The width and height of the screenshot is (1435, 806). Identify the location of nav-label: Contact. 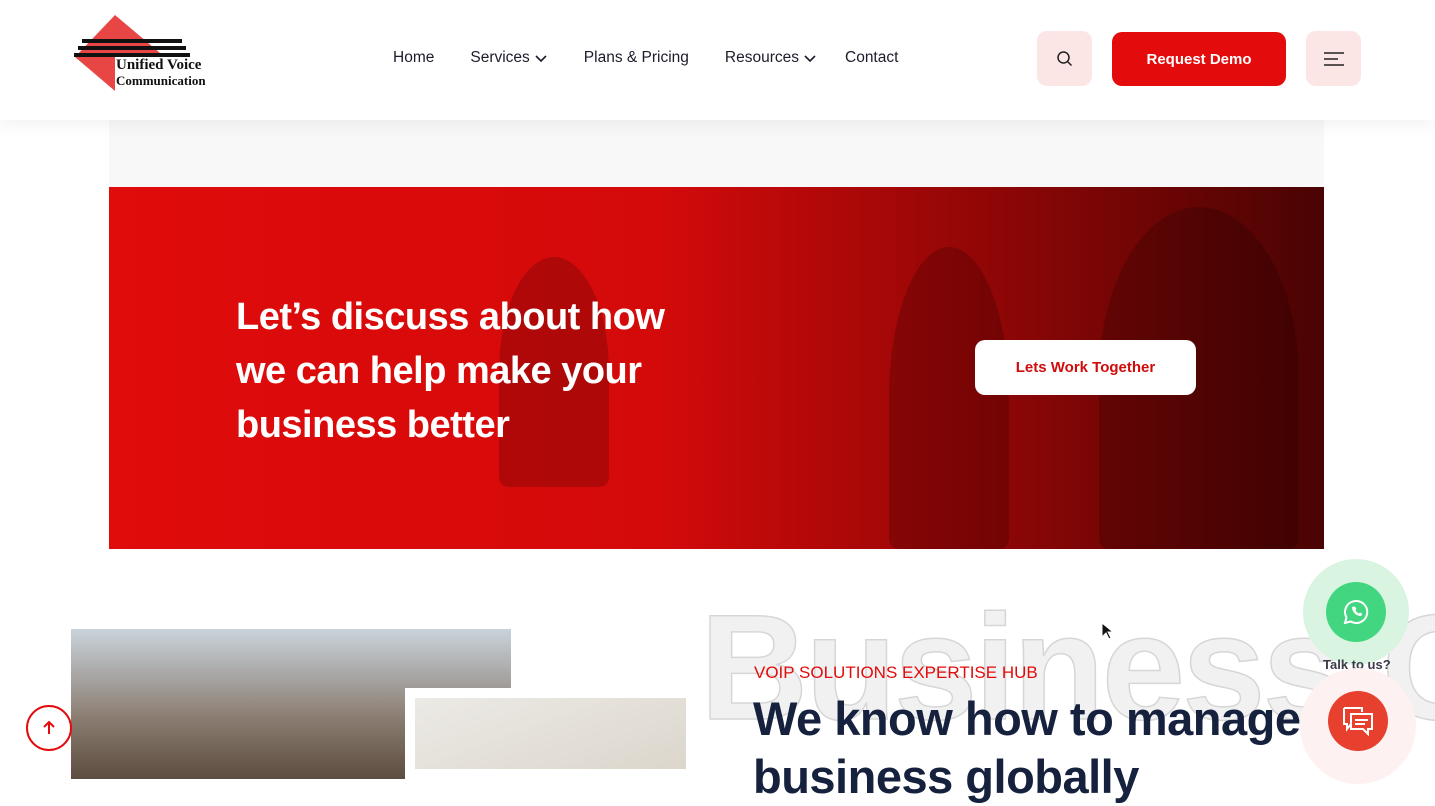
(872, 57).